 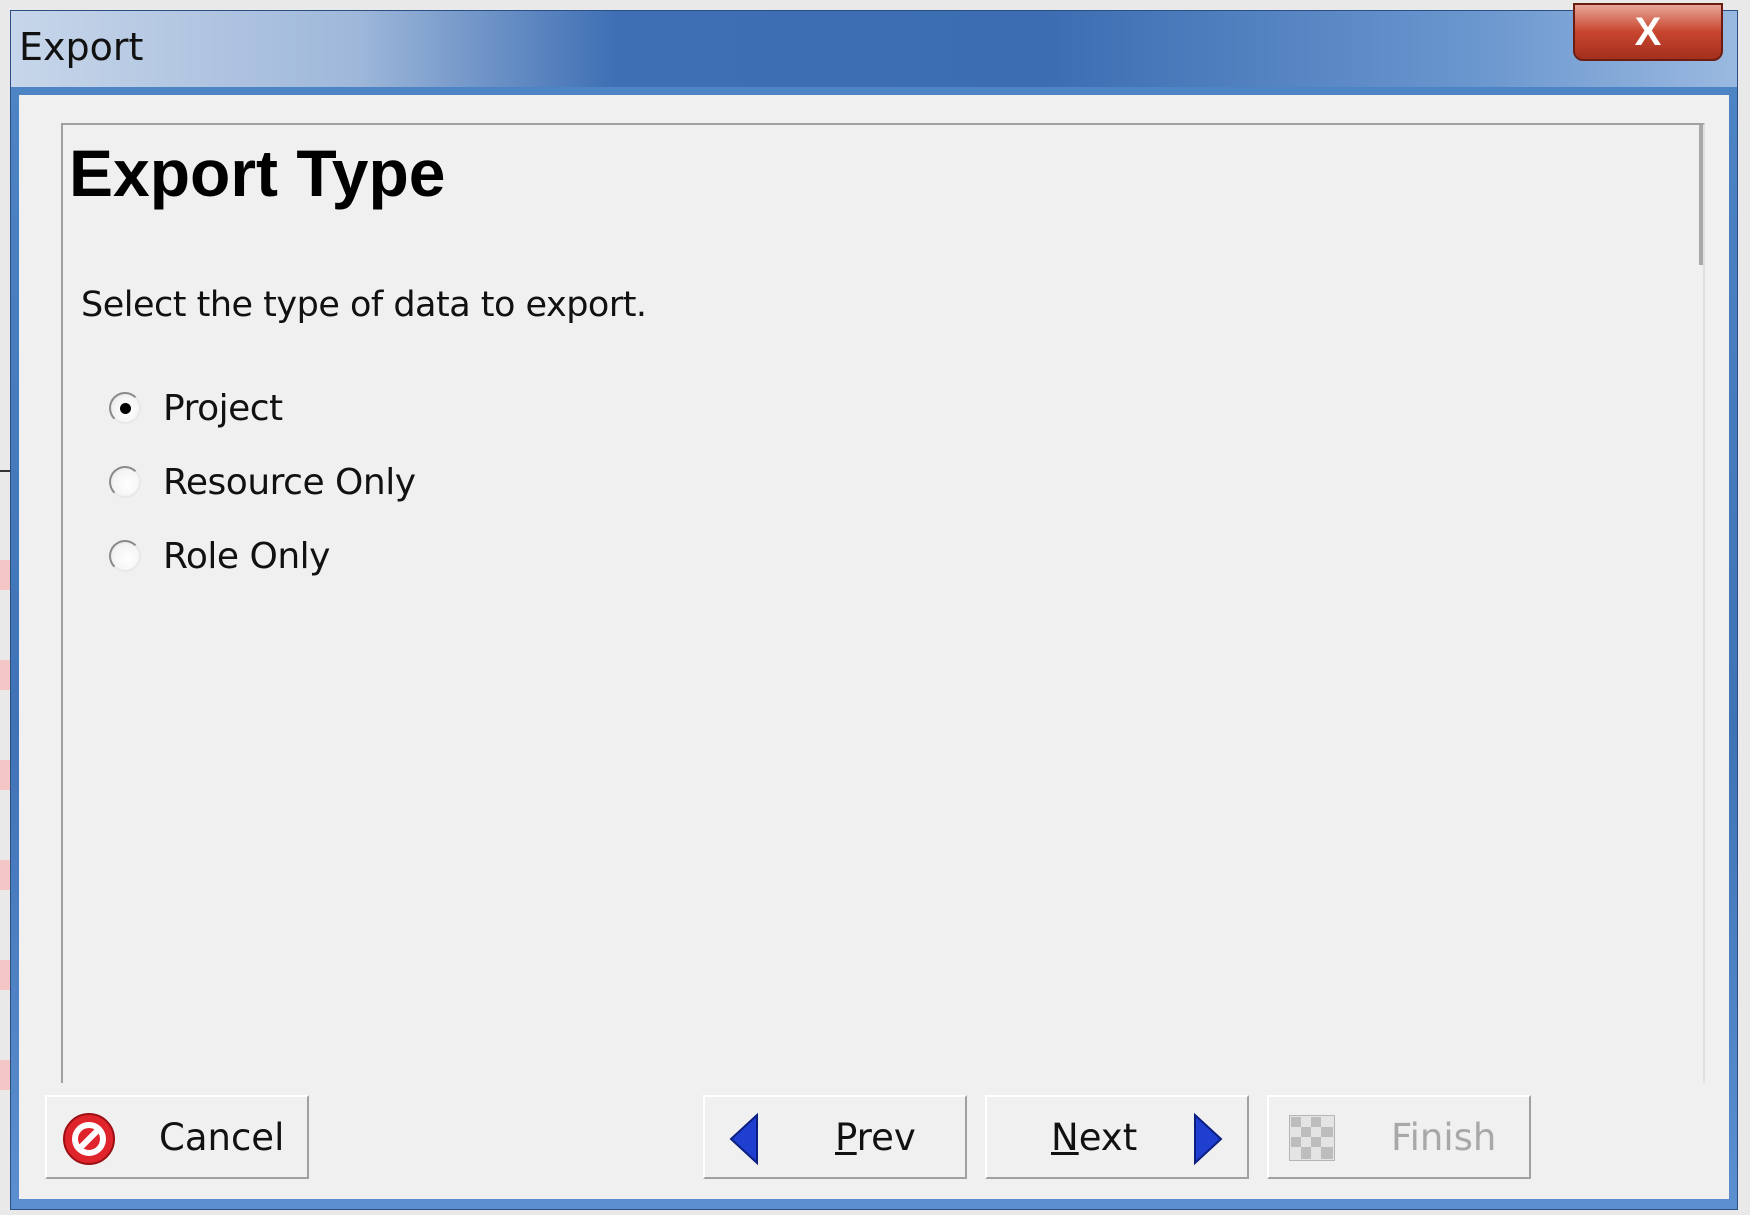 I want to click on next-label: Next, so click(x=1094, y=1137).